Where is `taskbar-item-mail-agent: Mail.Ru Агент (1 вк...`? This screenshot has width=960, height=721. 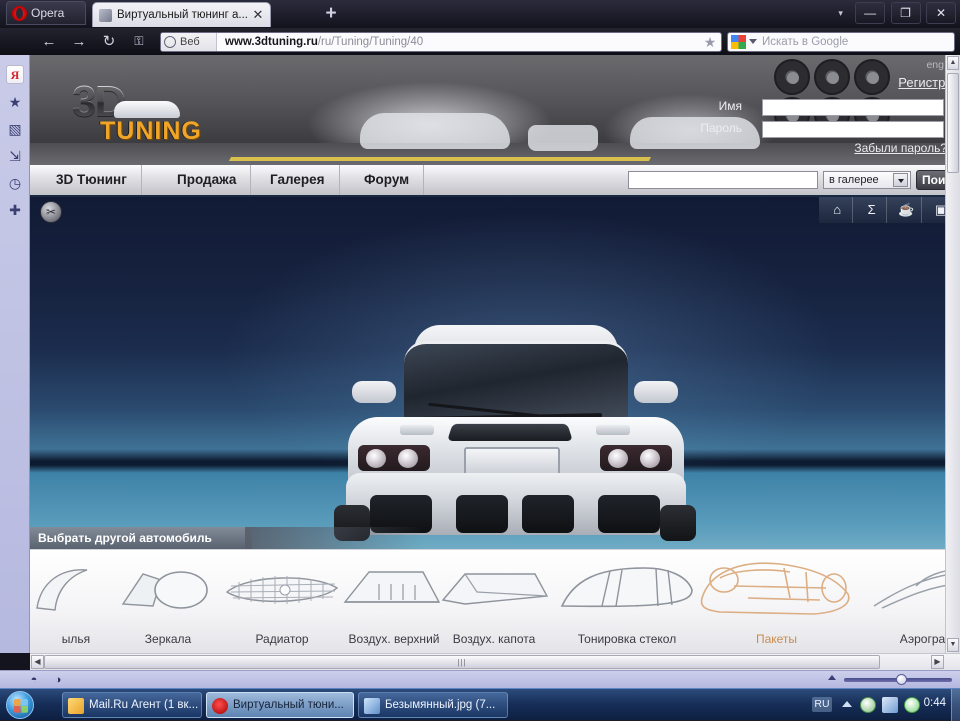 taskbar-item-mail-agent: Mail.Ru Агент (1 вк... is located at coordinates (132, 705).